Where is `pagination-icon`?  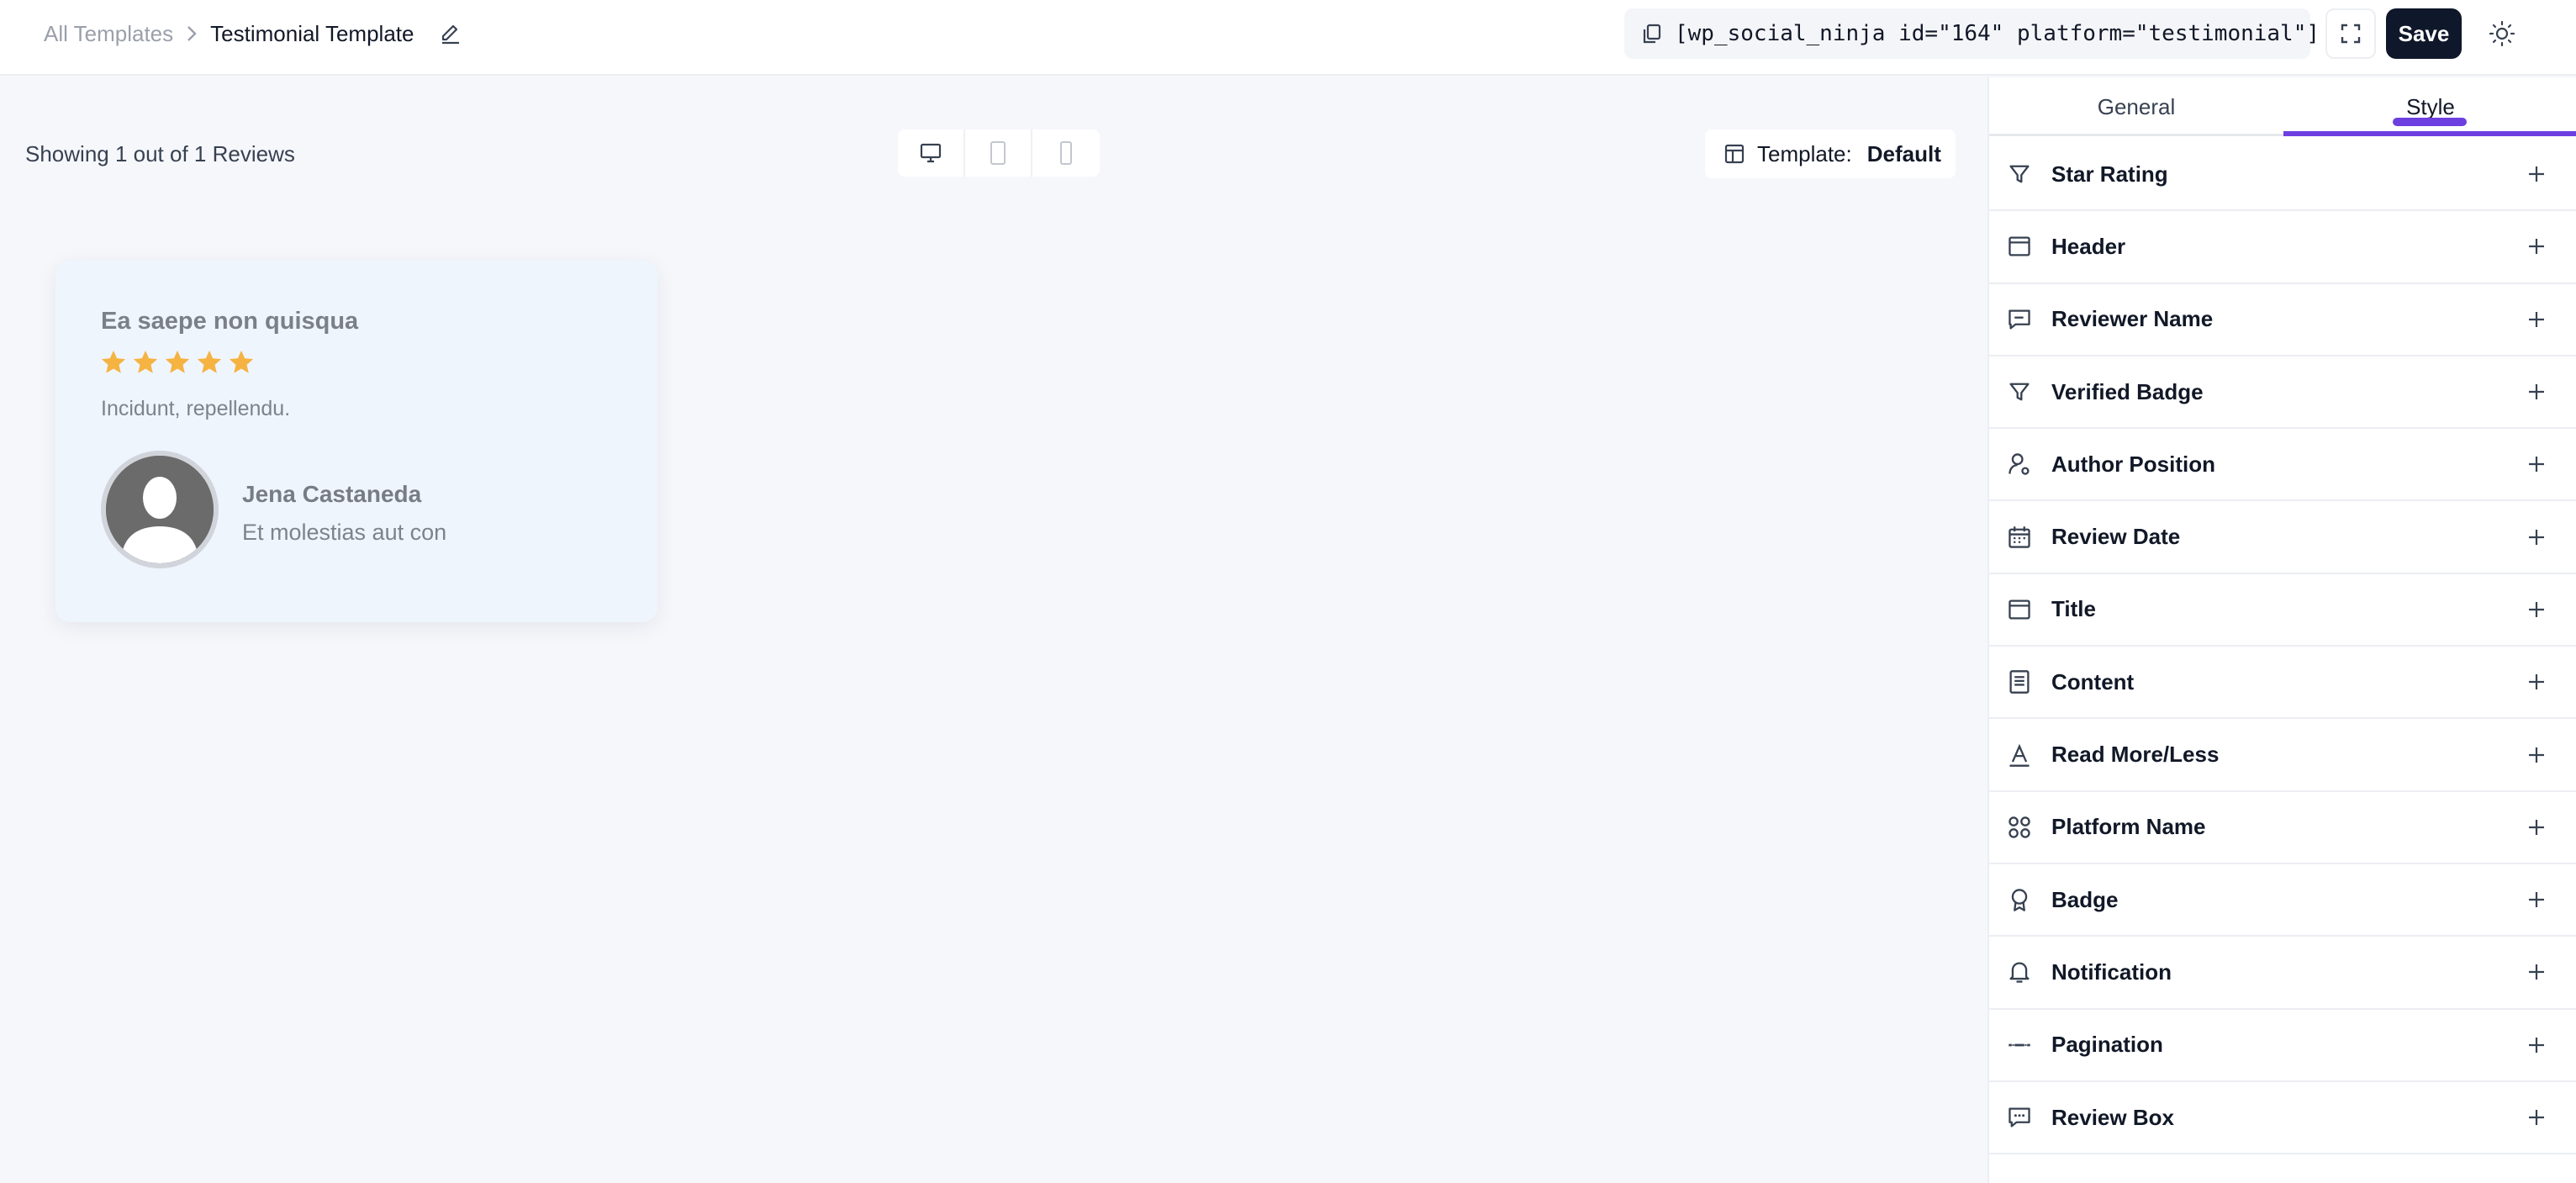 pagination-icon is located at coordinates (2020, 1045).